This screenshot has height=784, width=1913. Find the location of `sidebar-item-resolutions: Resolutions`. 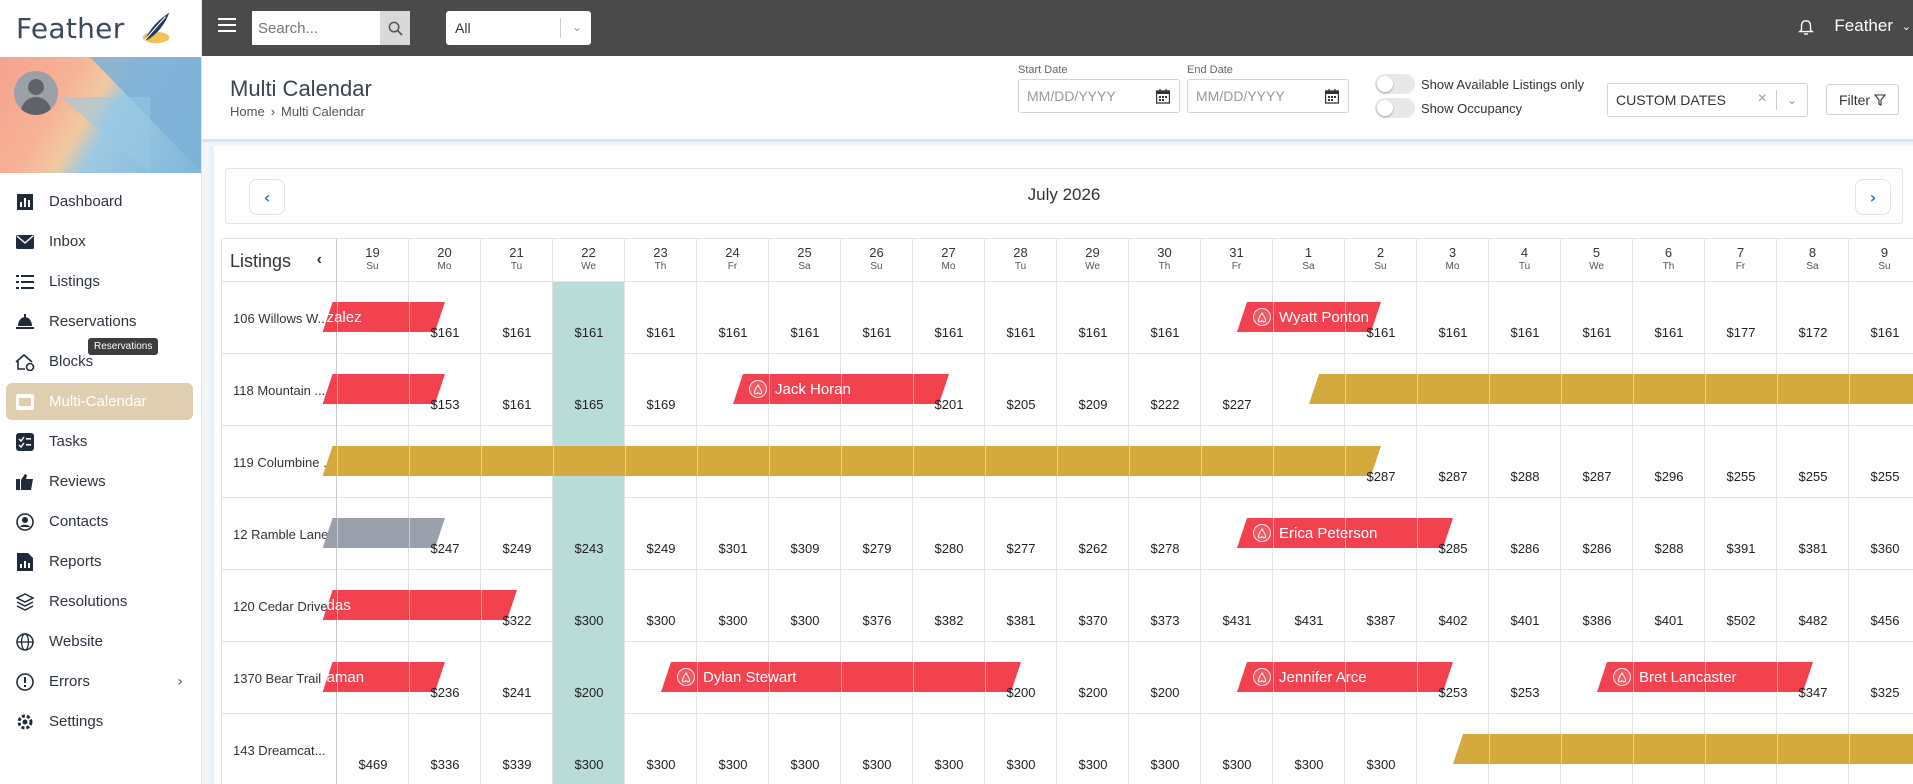

sidebar-item-resolutions: Resolutions is located at coordinates (99, 601).